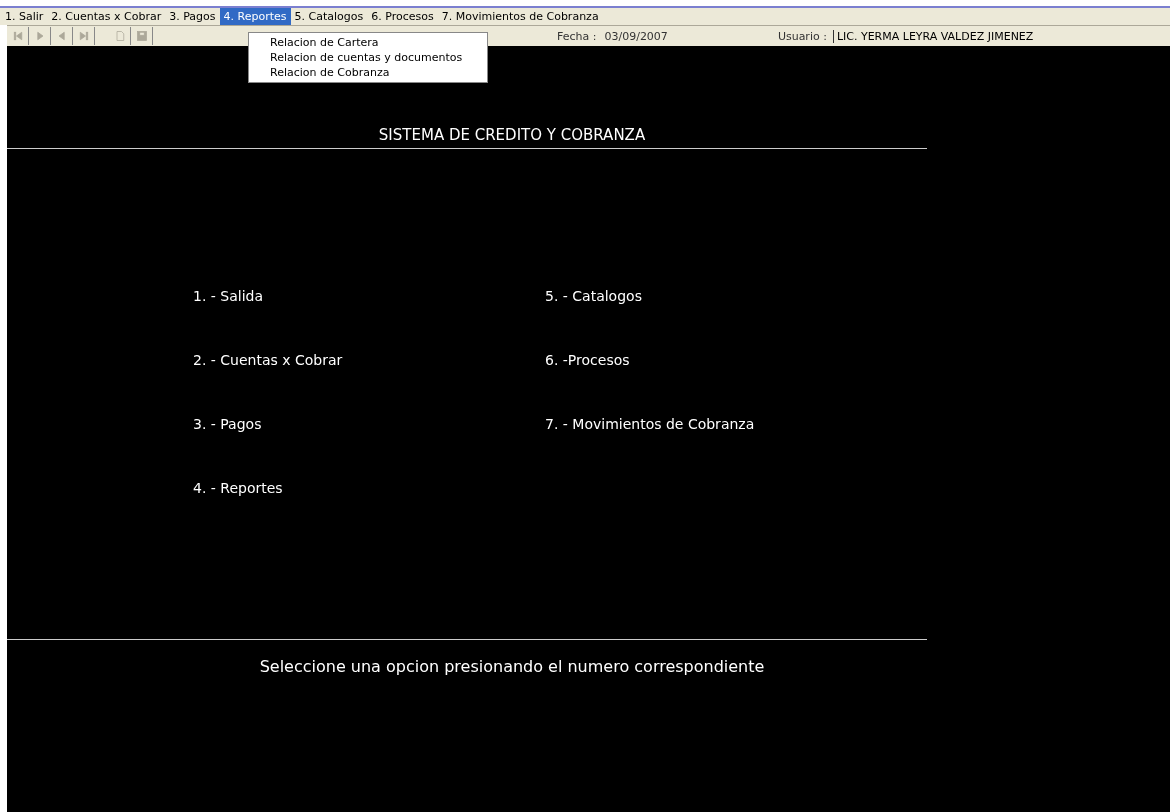 The image size is (1170, 812). I want to click on menu-option: 7. - Movimientos de Cobranza, so click(650, 424).